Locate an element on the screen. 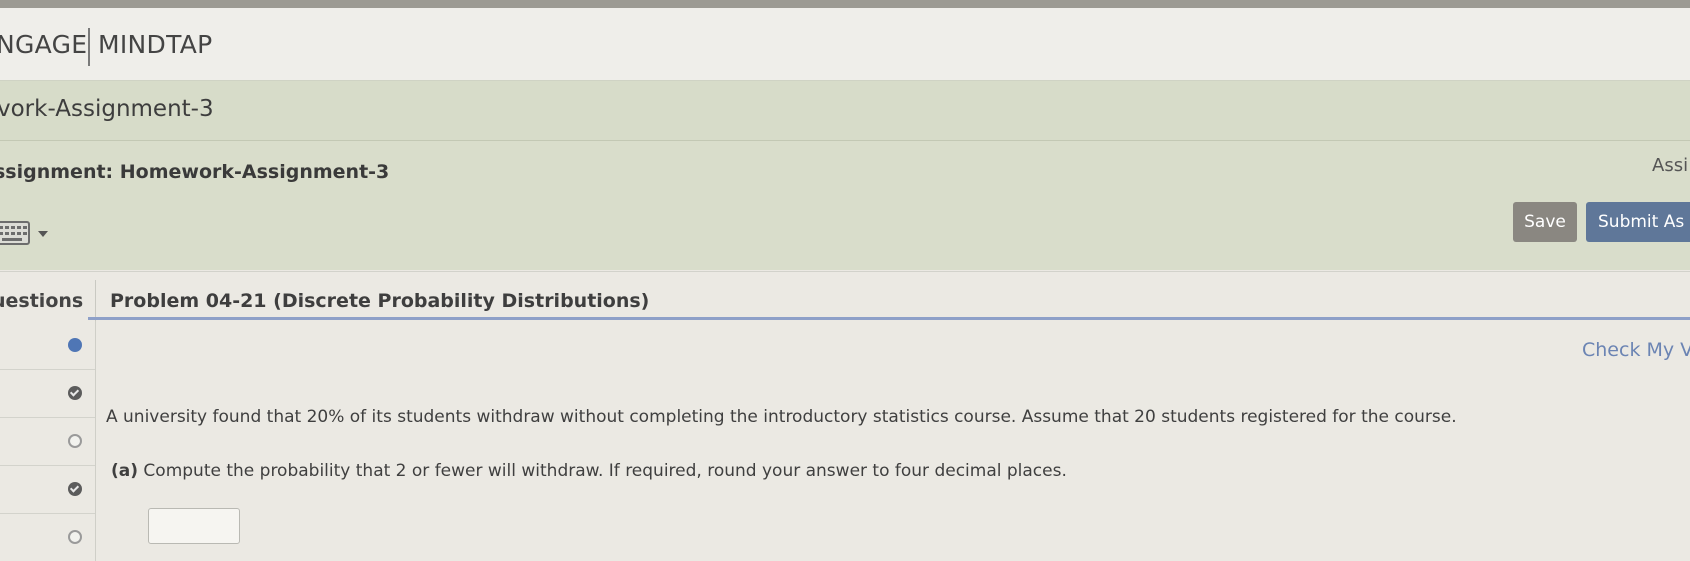  save-button: Save is located at coordinates (1545, 222).